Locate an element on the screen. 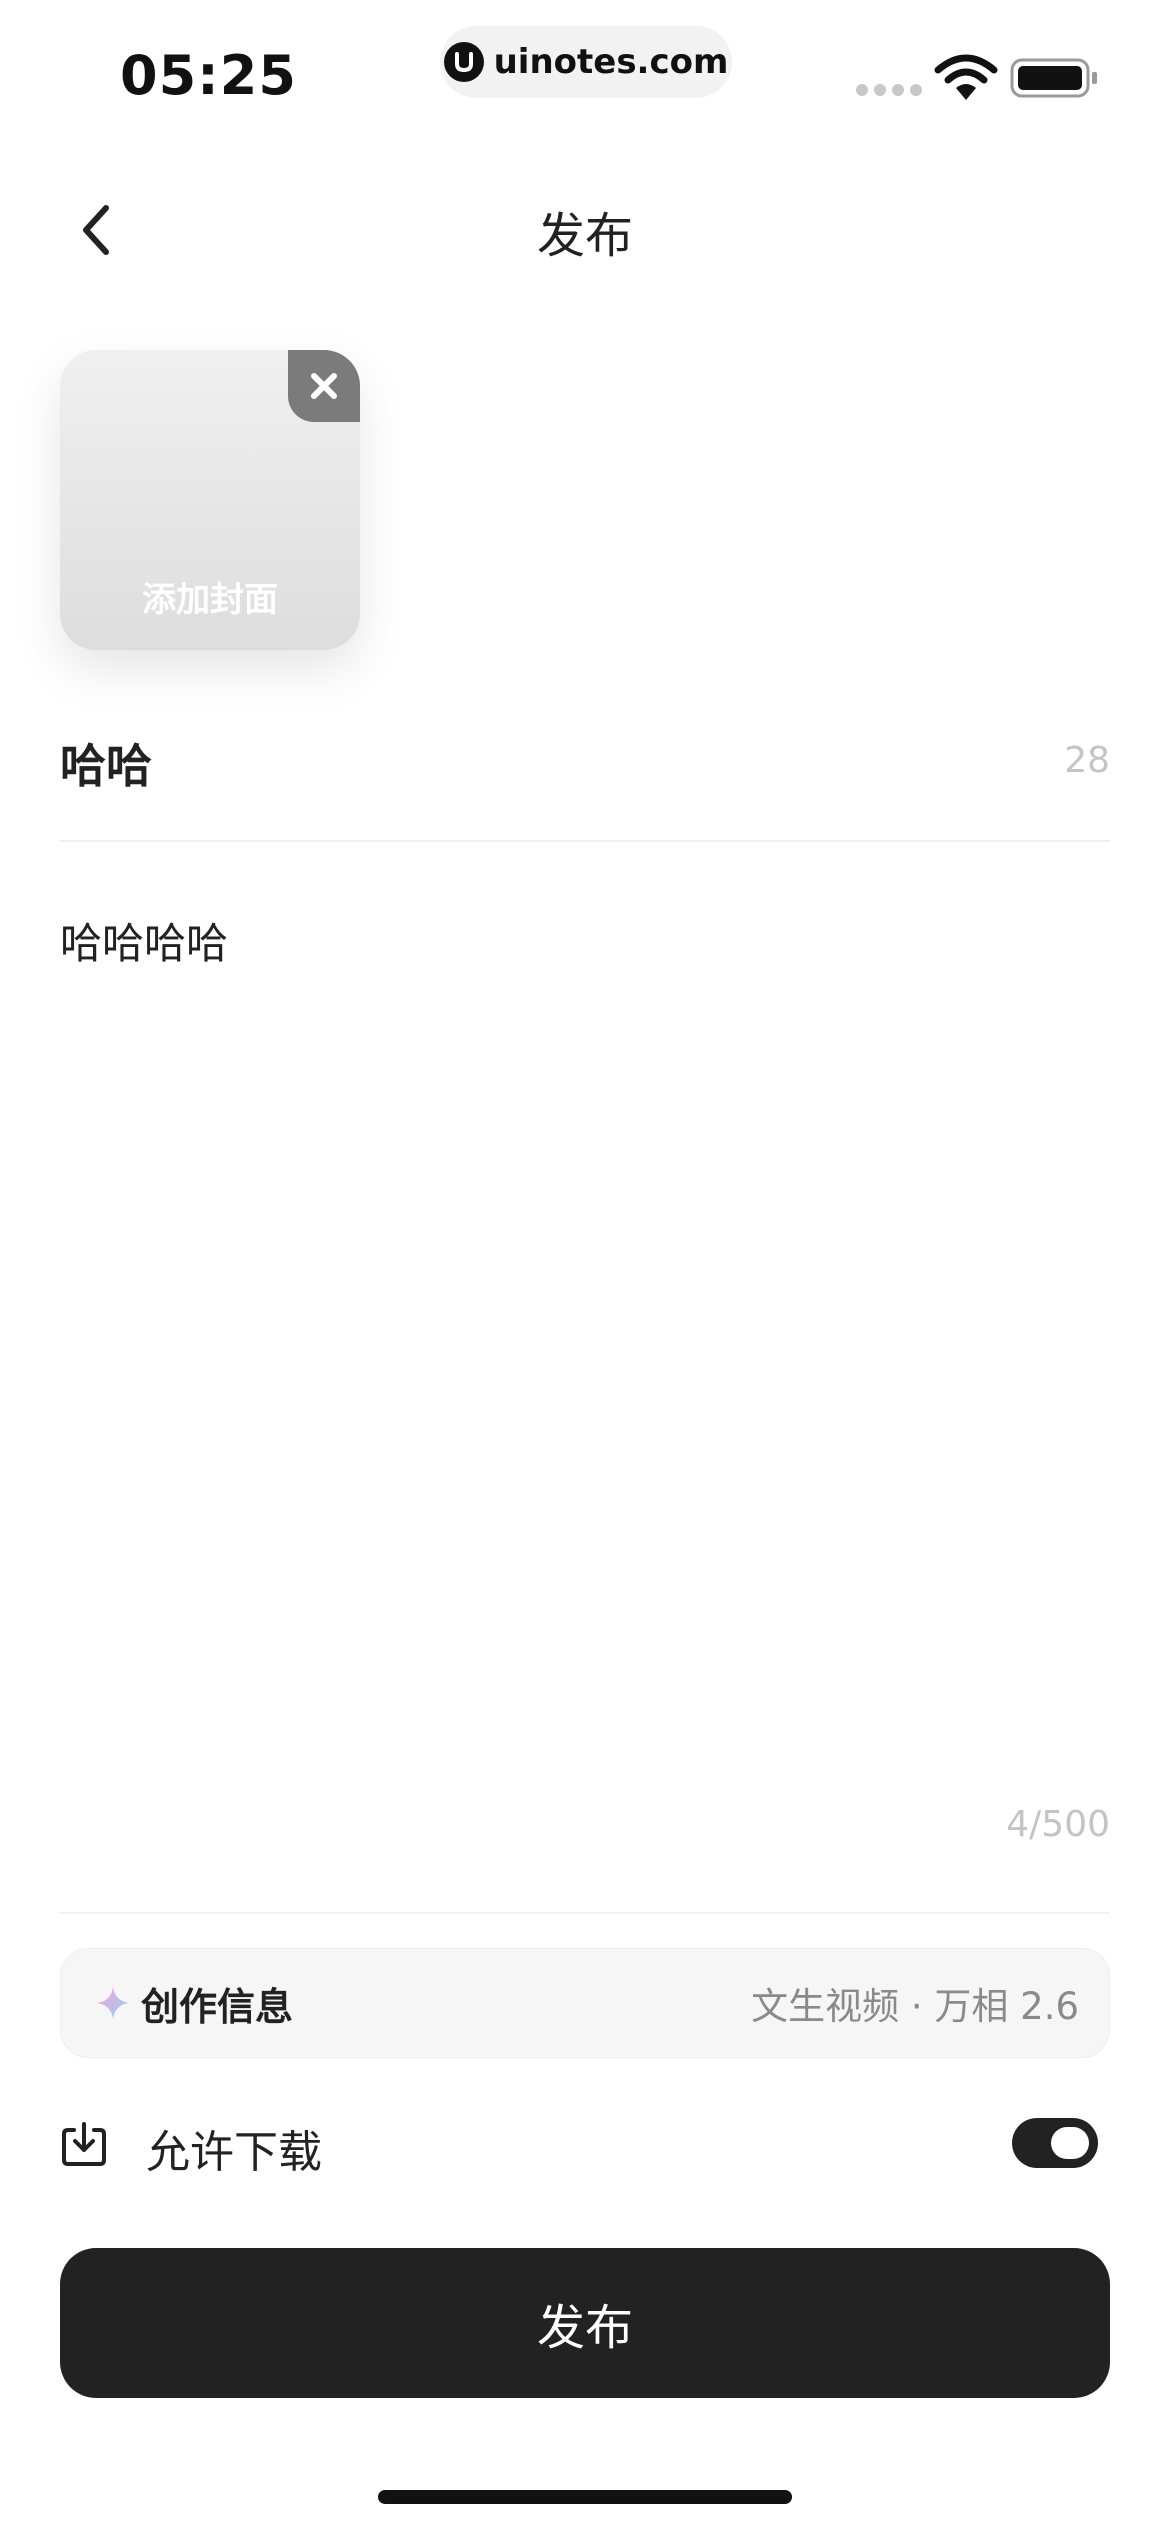 Image resolution: width=1170 pixels, height=2532 pixels. add-cover-button: 添加封面 is located at coordinates (210, 500).